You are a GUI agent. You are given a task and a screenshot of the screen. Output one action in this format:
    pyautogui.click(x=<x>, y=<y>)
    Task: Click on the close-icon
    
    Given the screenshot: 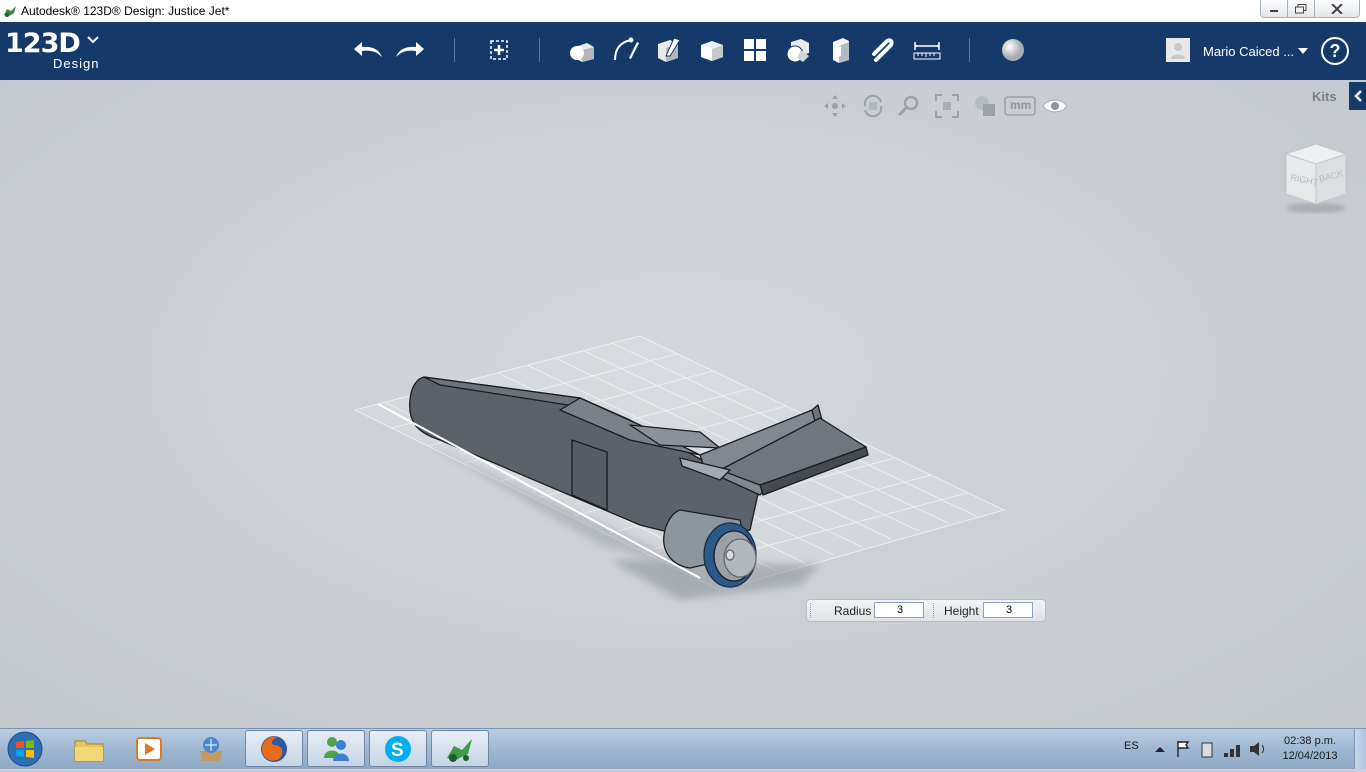 What is the action you would take?
    pyautogui.click(x=1337, y=8)
    